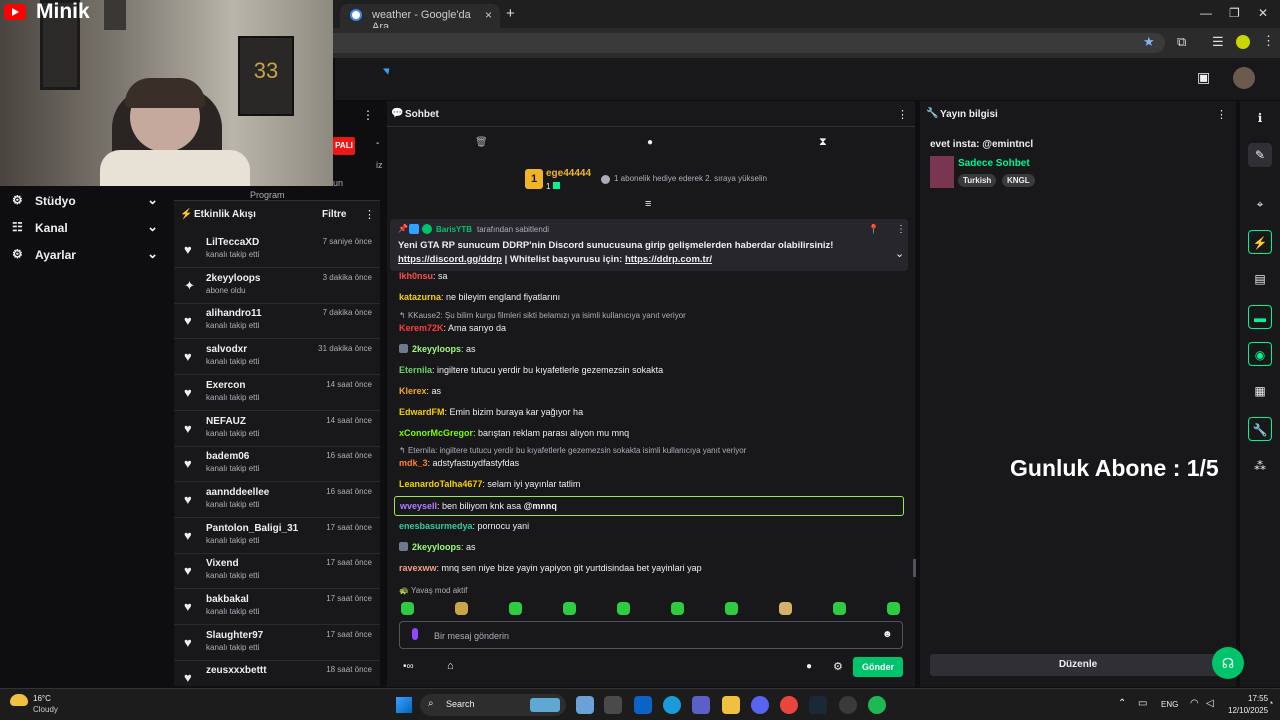 The width and height of the screenshot is (1280, 720). Describe the element at coordinates (848, 705) in the screenshot. I see `obs-icon` at that location.